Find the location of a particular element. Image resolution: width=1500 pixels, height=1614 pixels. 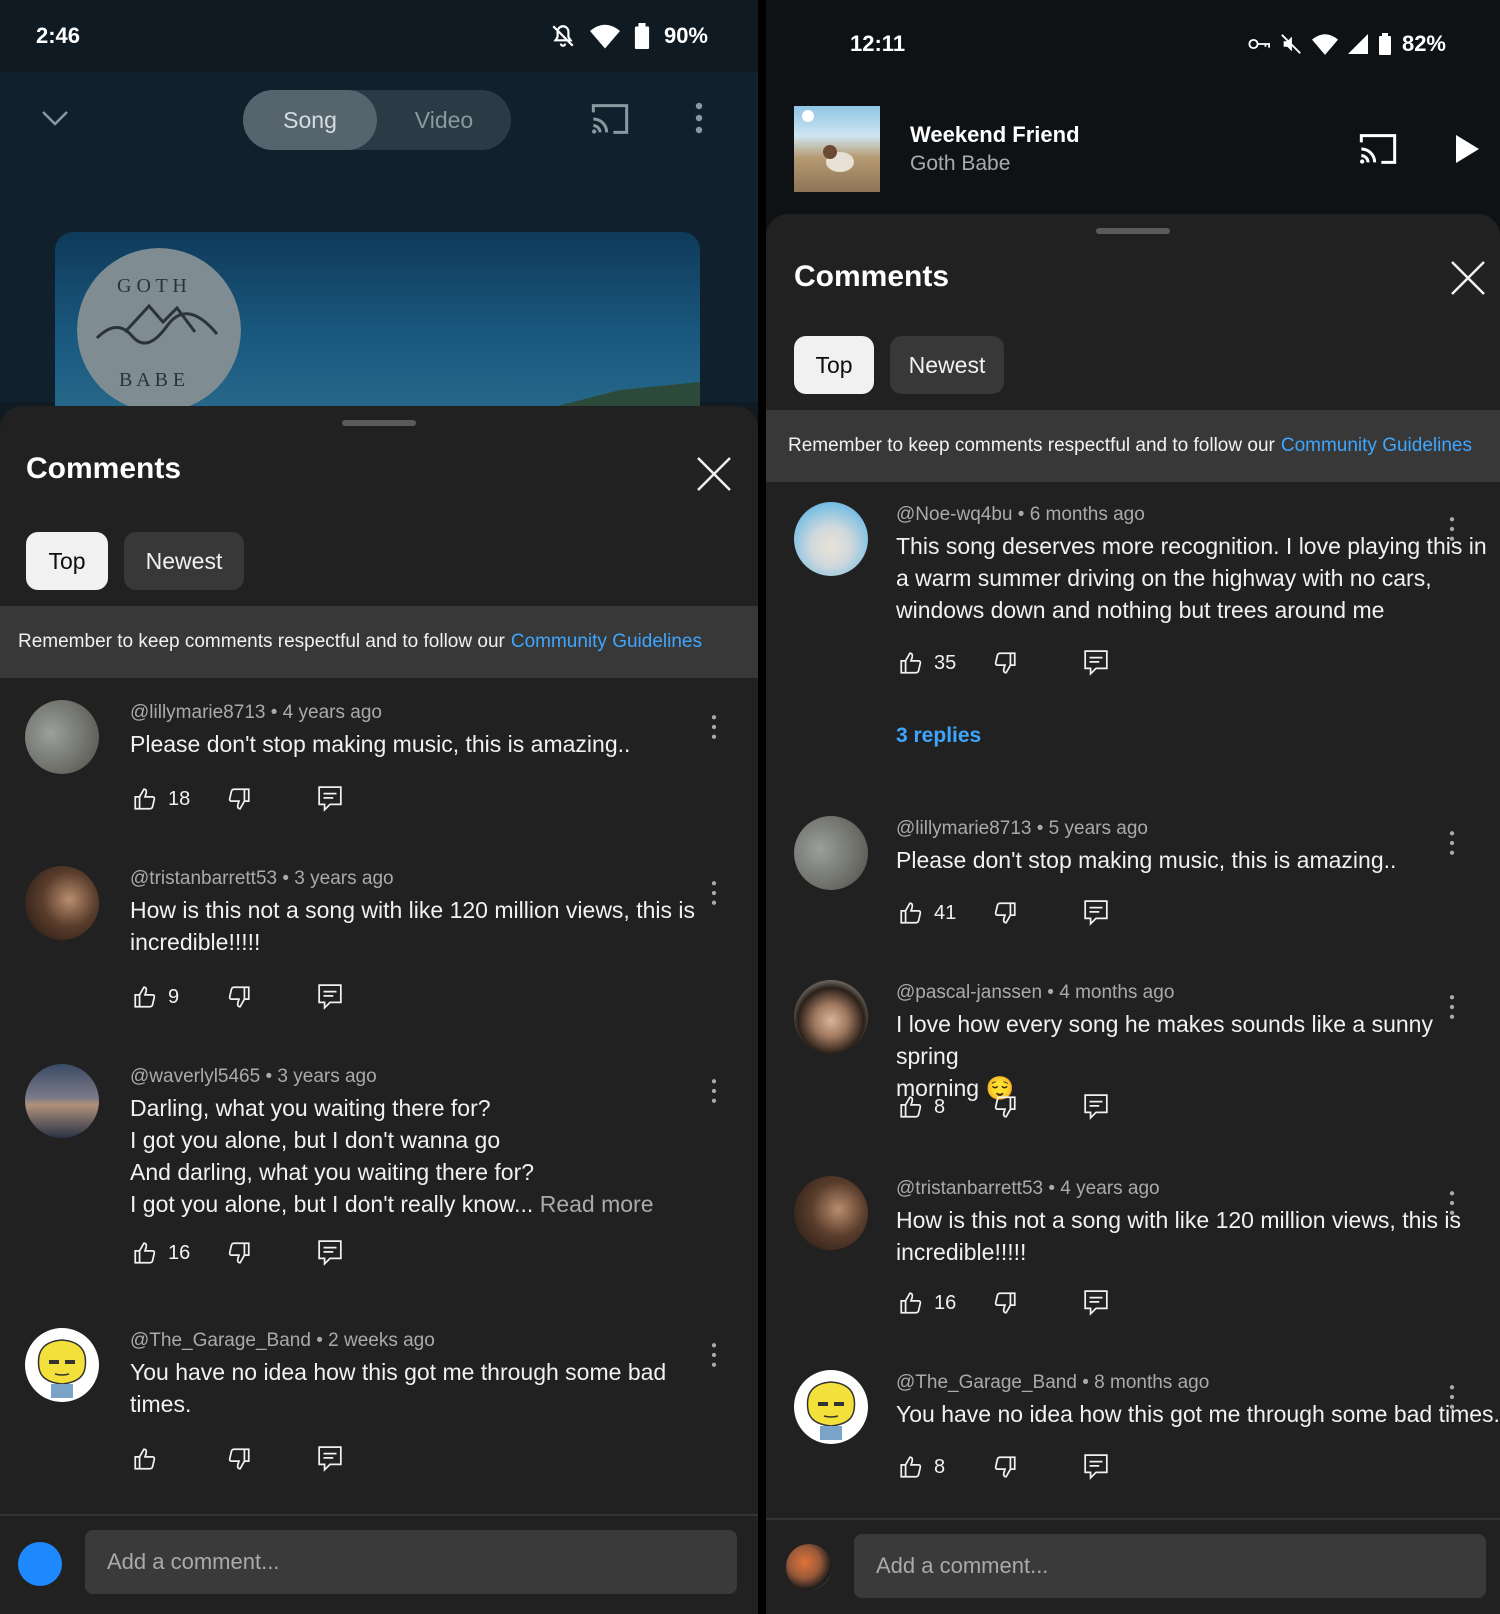

play-icon is located at coordinates (1467, 149).